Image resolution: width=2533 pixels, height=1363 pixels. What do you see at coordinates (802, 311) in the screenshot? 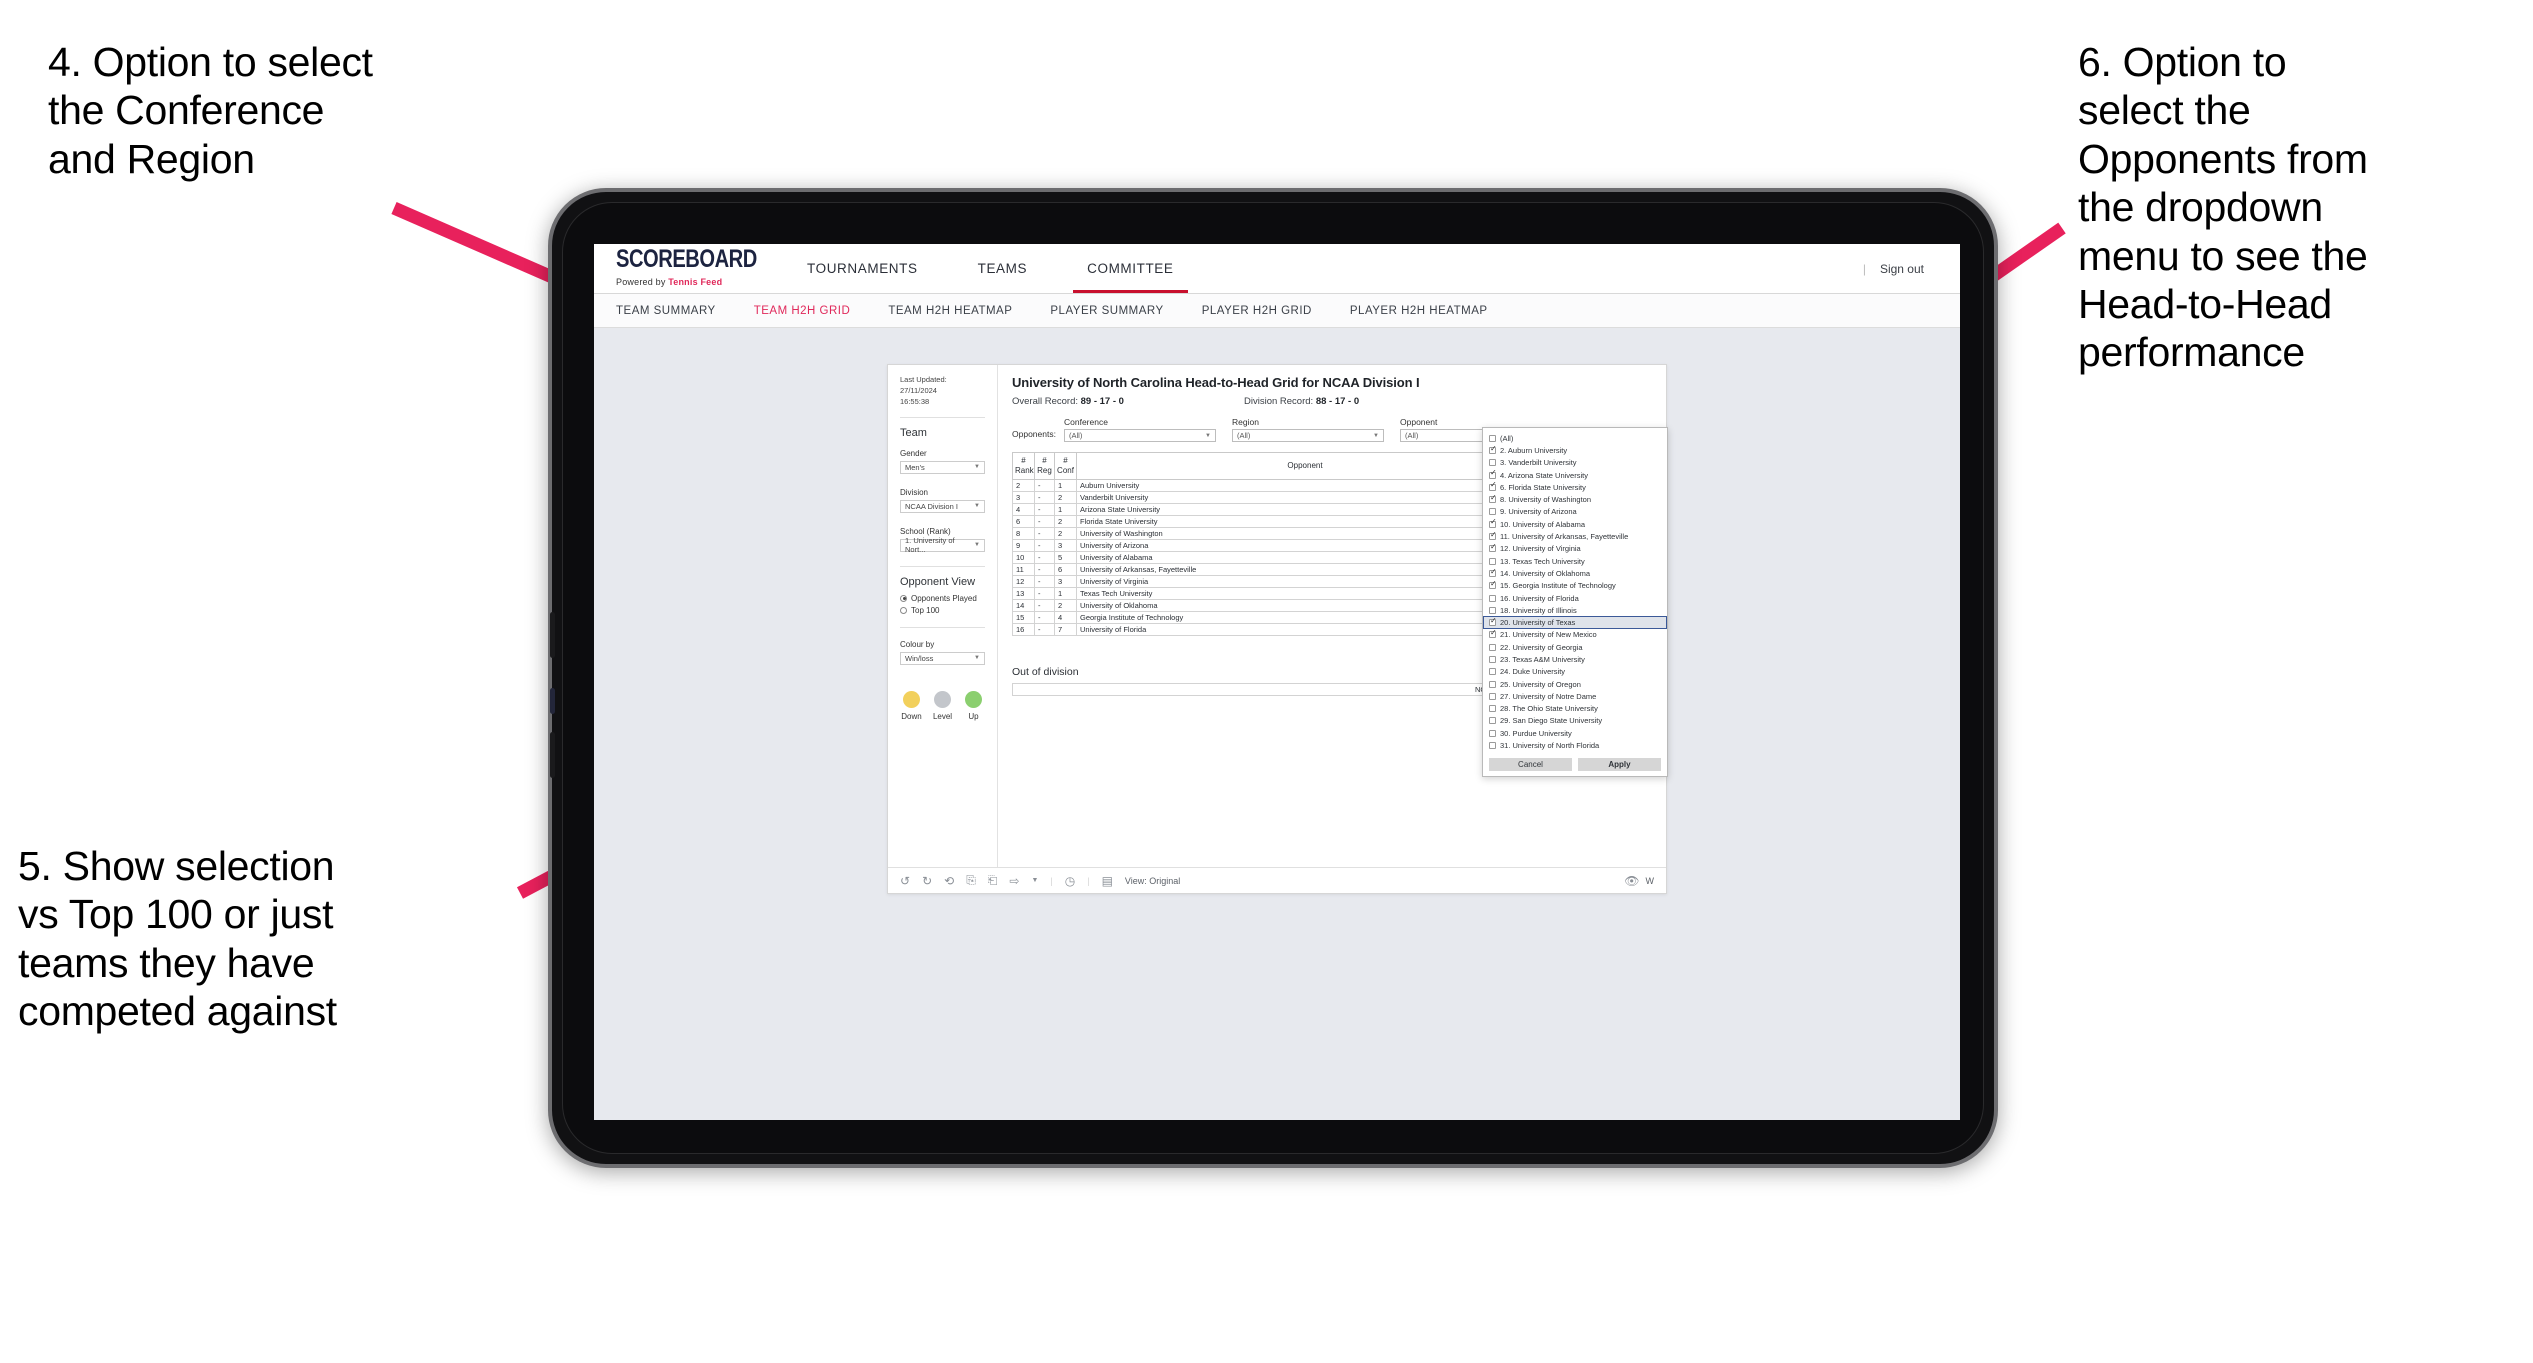
I see `subnav-team-h2h-grid: TEAM H2H GRID` at bounding box center [802, 311].